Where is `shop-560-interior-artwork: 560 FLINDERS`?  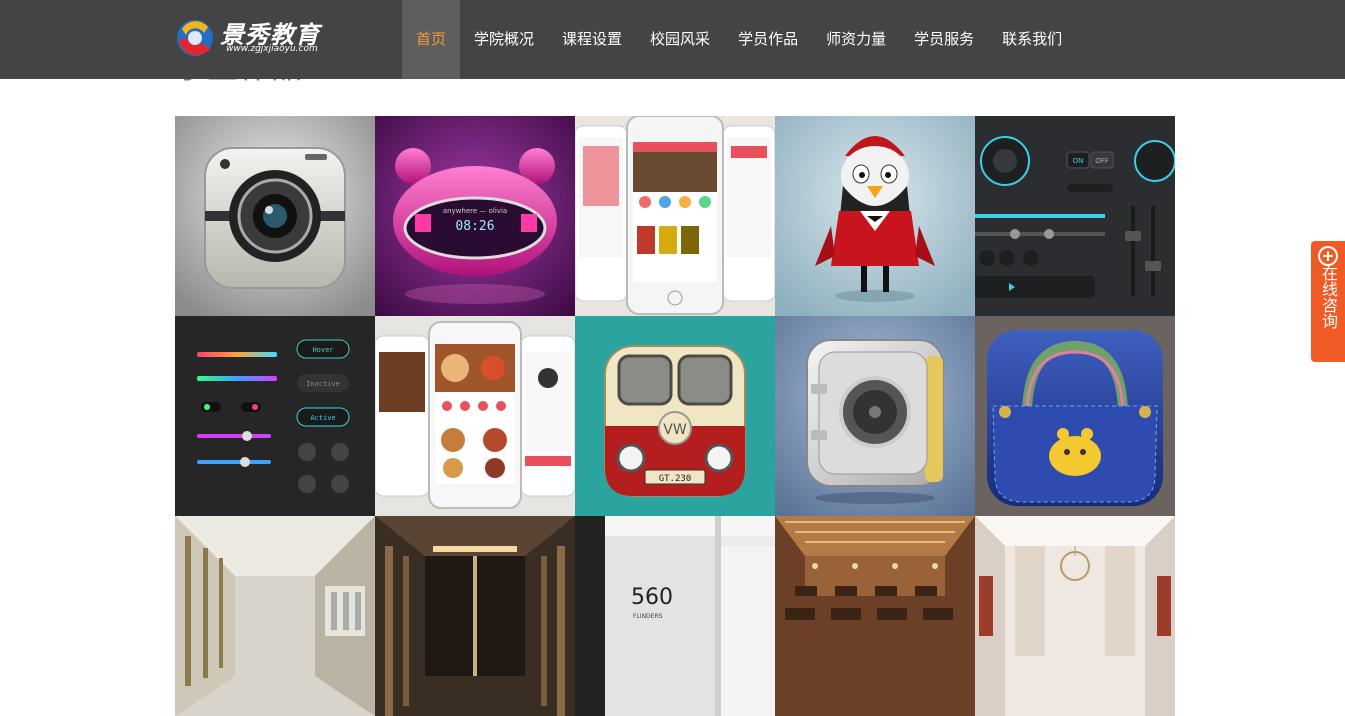
shop-560-interior-artwork: 560 FLINDERS is located at coordinates (675, 616).